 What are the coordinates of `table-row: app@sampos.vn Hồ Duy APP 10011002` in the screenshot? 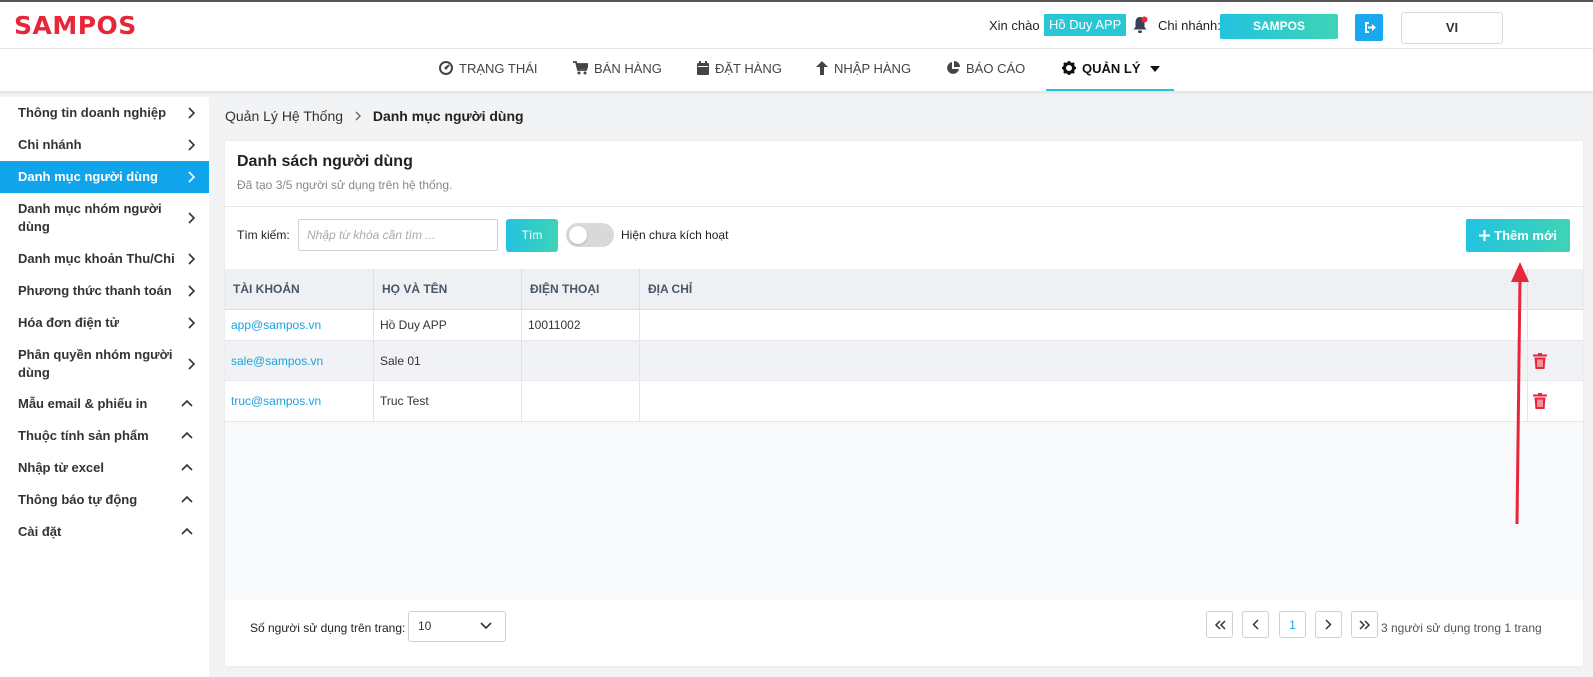 It's located at (904, 325).